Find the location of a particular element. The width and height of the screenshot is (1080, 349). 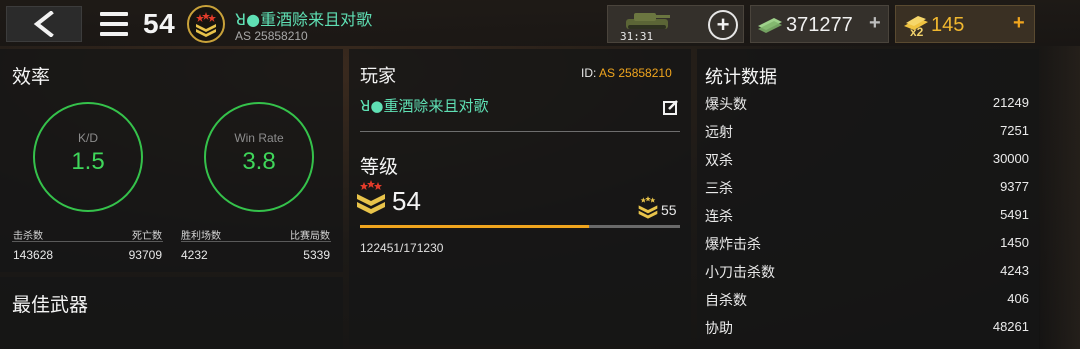

stat-value: 9377 is located at coordinates (1014, 186).